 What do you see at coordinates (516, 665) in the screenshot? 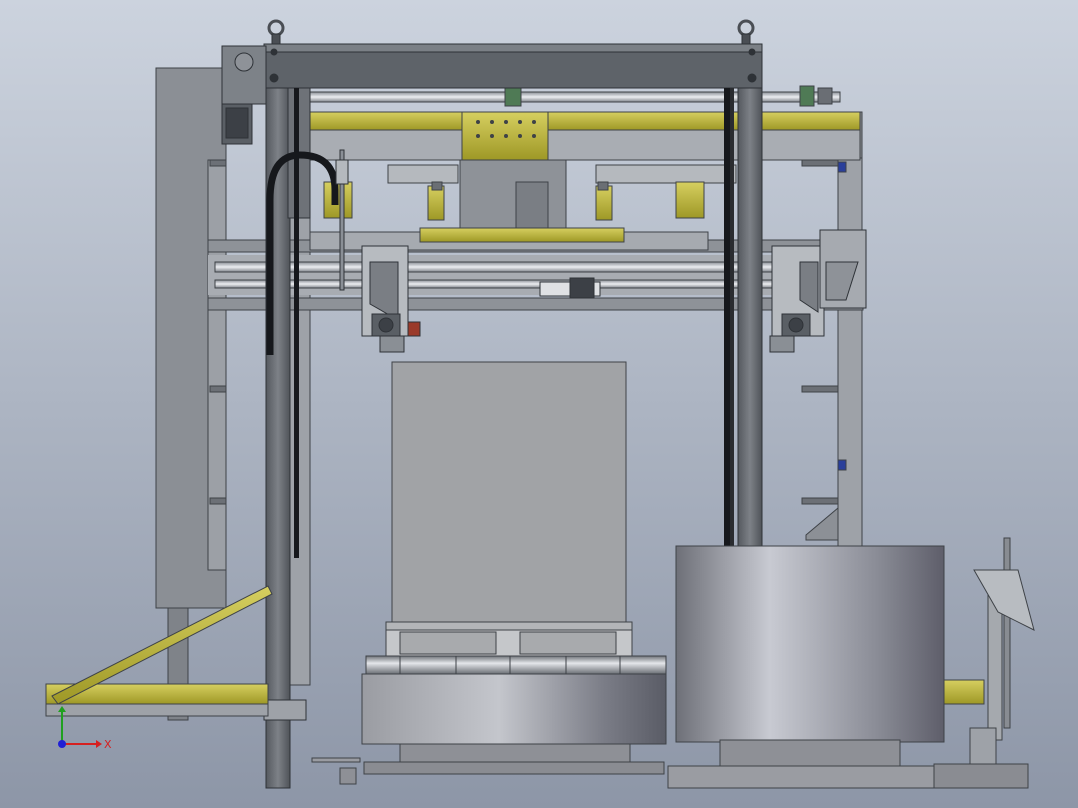
I see `roller-conveyor` at bounding box center [516, 665].